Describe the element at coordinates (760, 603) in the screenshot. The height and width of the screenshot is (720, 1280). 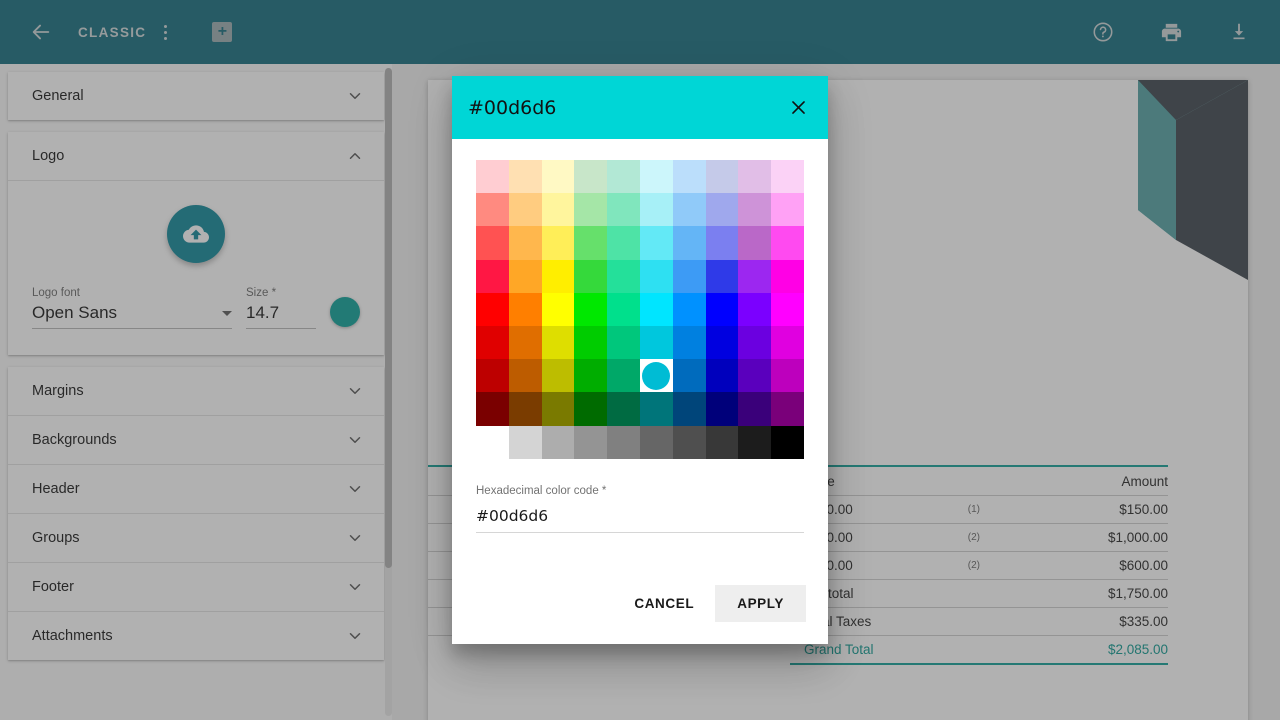
I see `apply-button: APPLY` at that location.